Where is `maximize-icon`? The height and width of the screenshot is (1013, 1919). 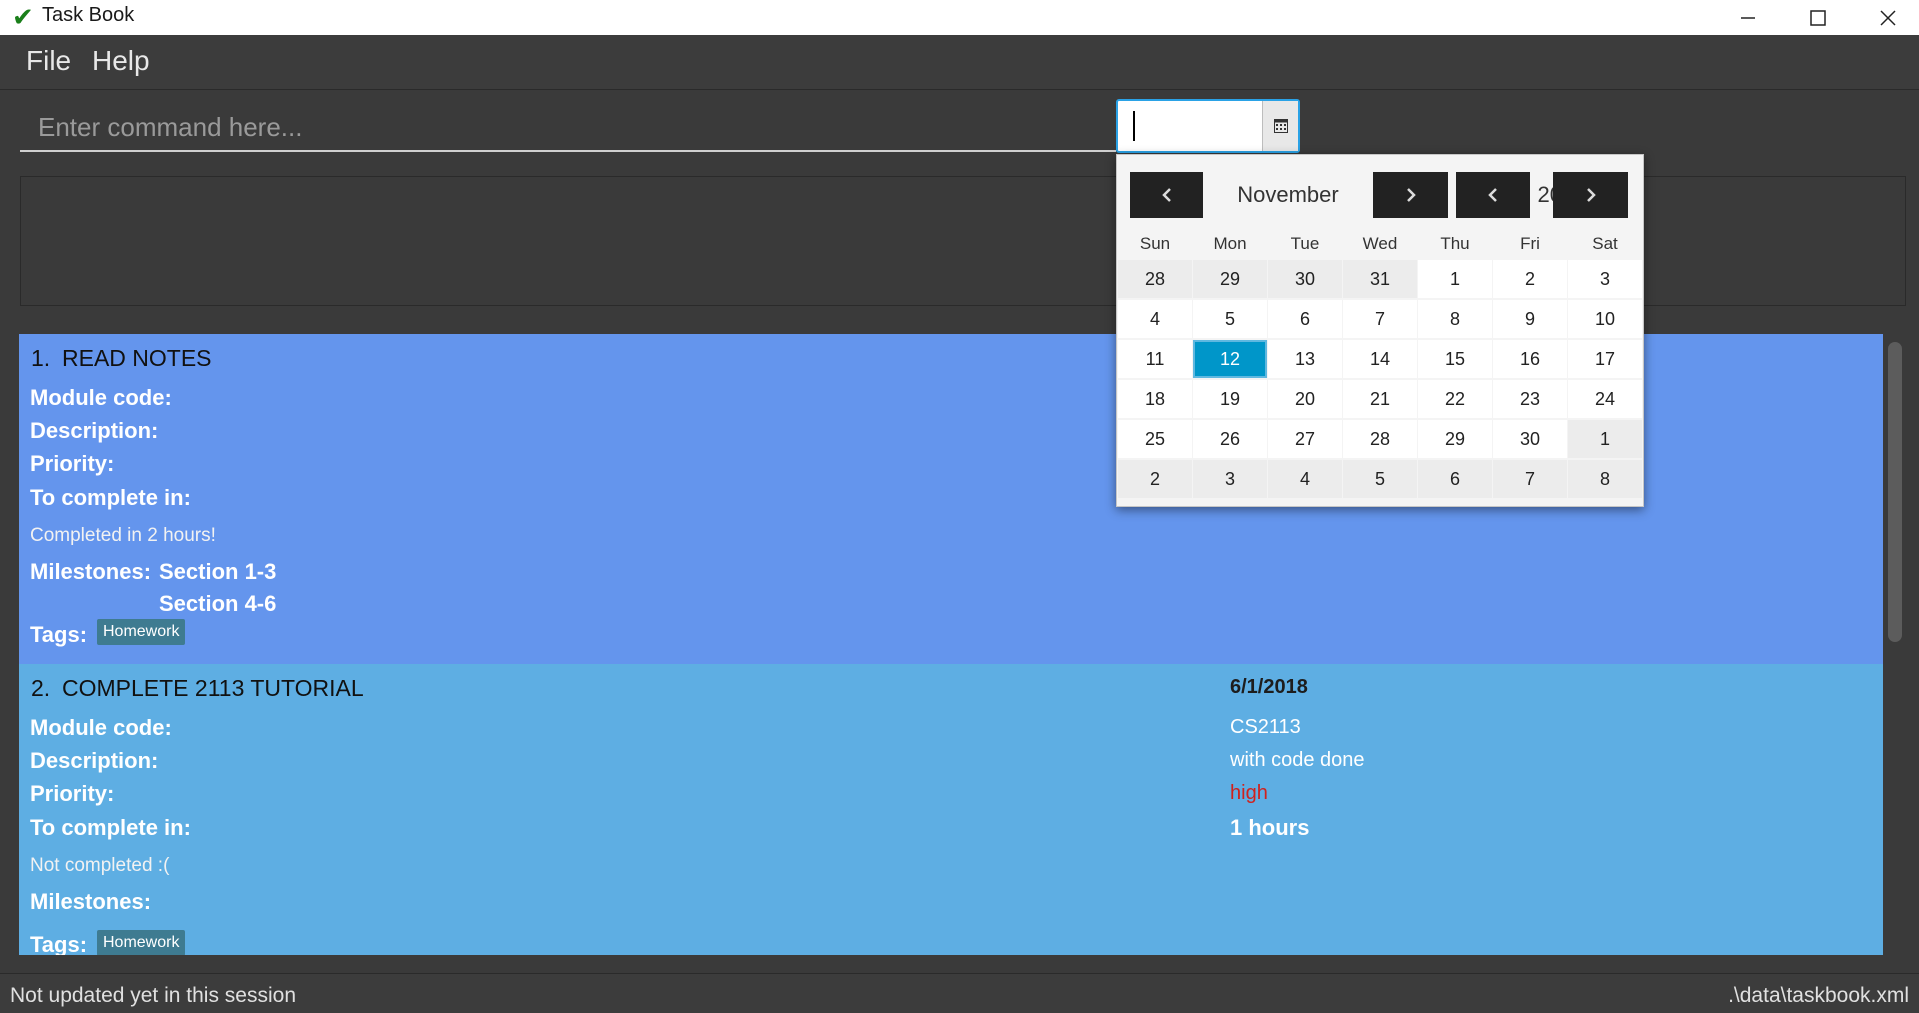
maximize-icon is located at coordinates (1818, 17).